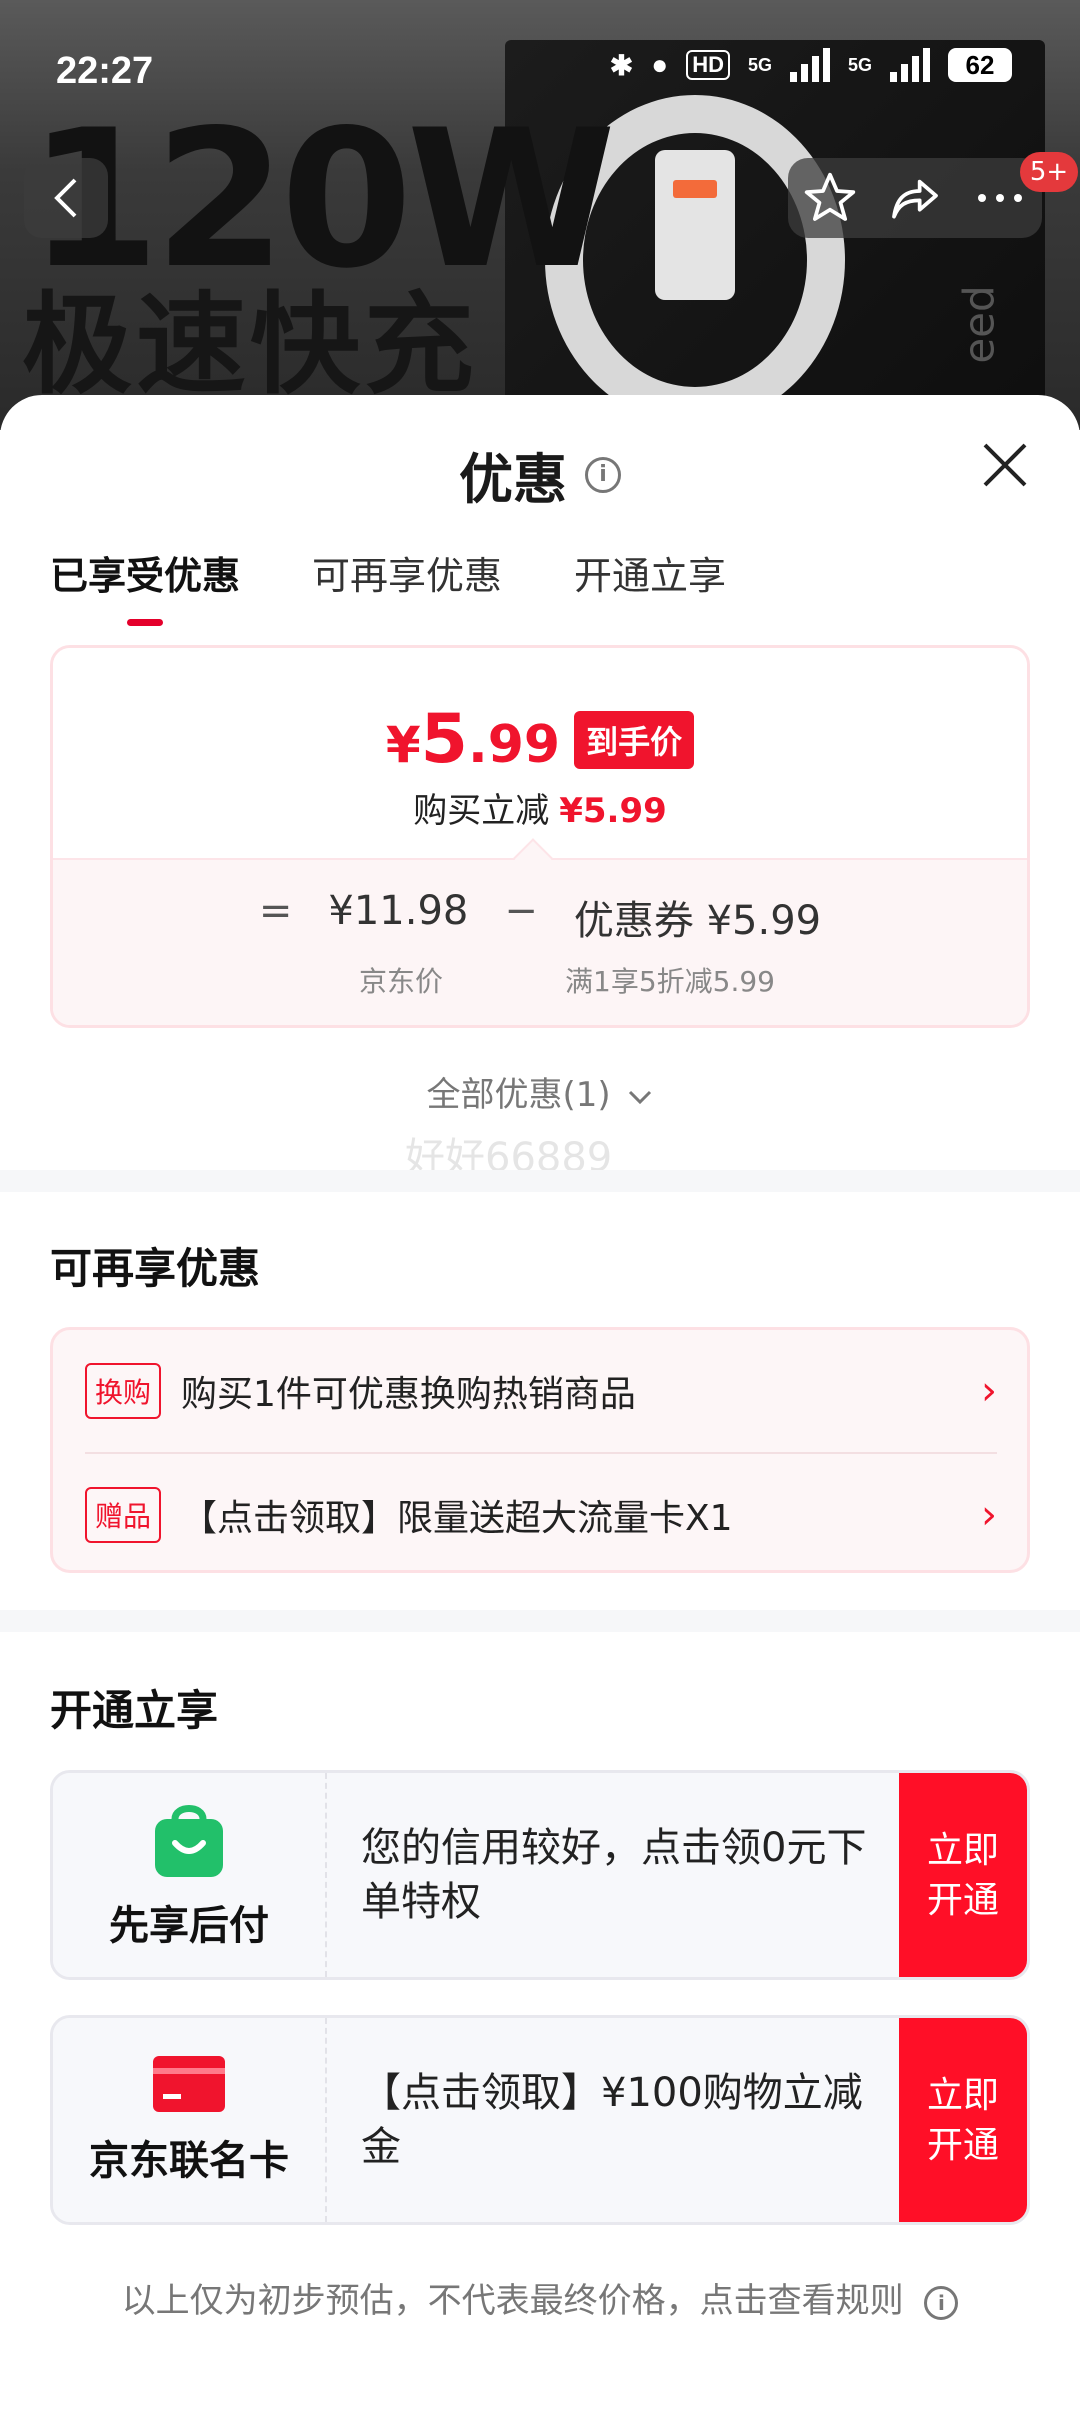 This screenshot has height=2412, width=1080. Describe the element at coordinates (407, 572) in the screenshot. I see `tab-more-offers: 可再享优惠` at that location.